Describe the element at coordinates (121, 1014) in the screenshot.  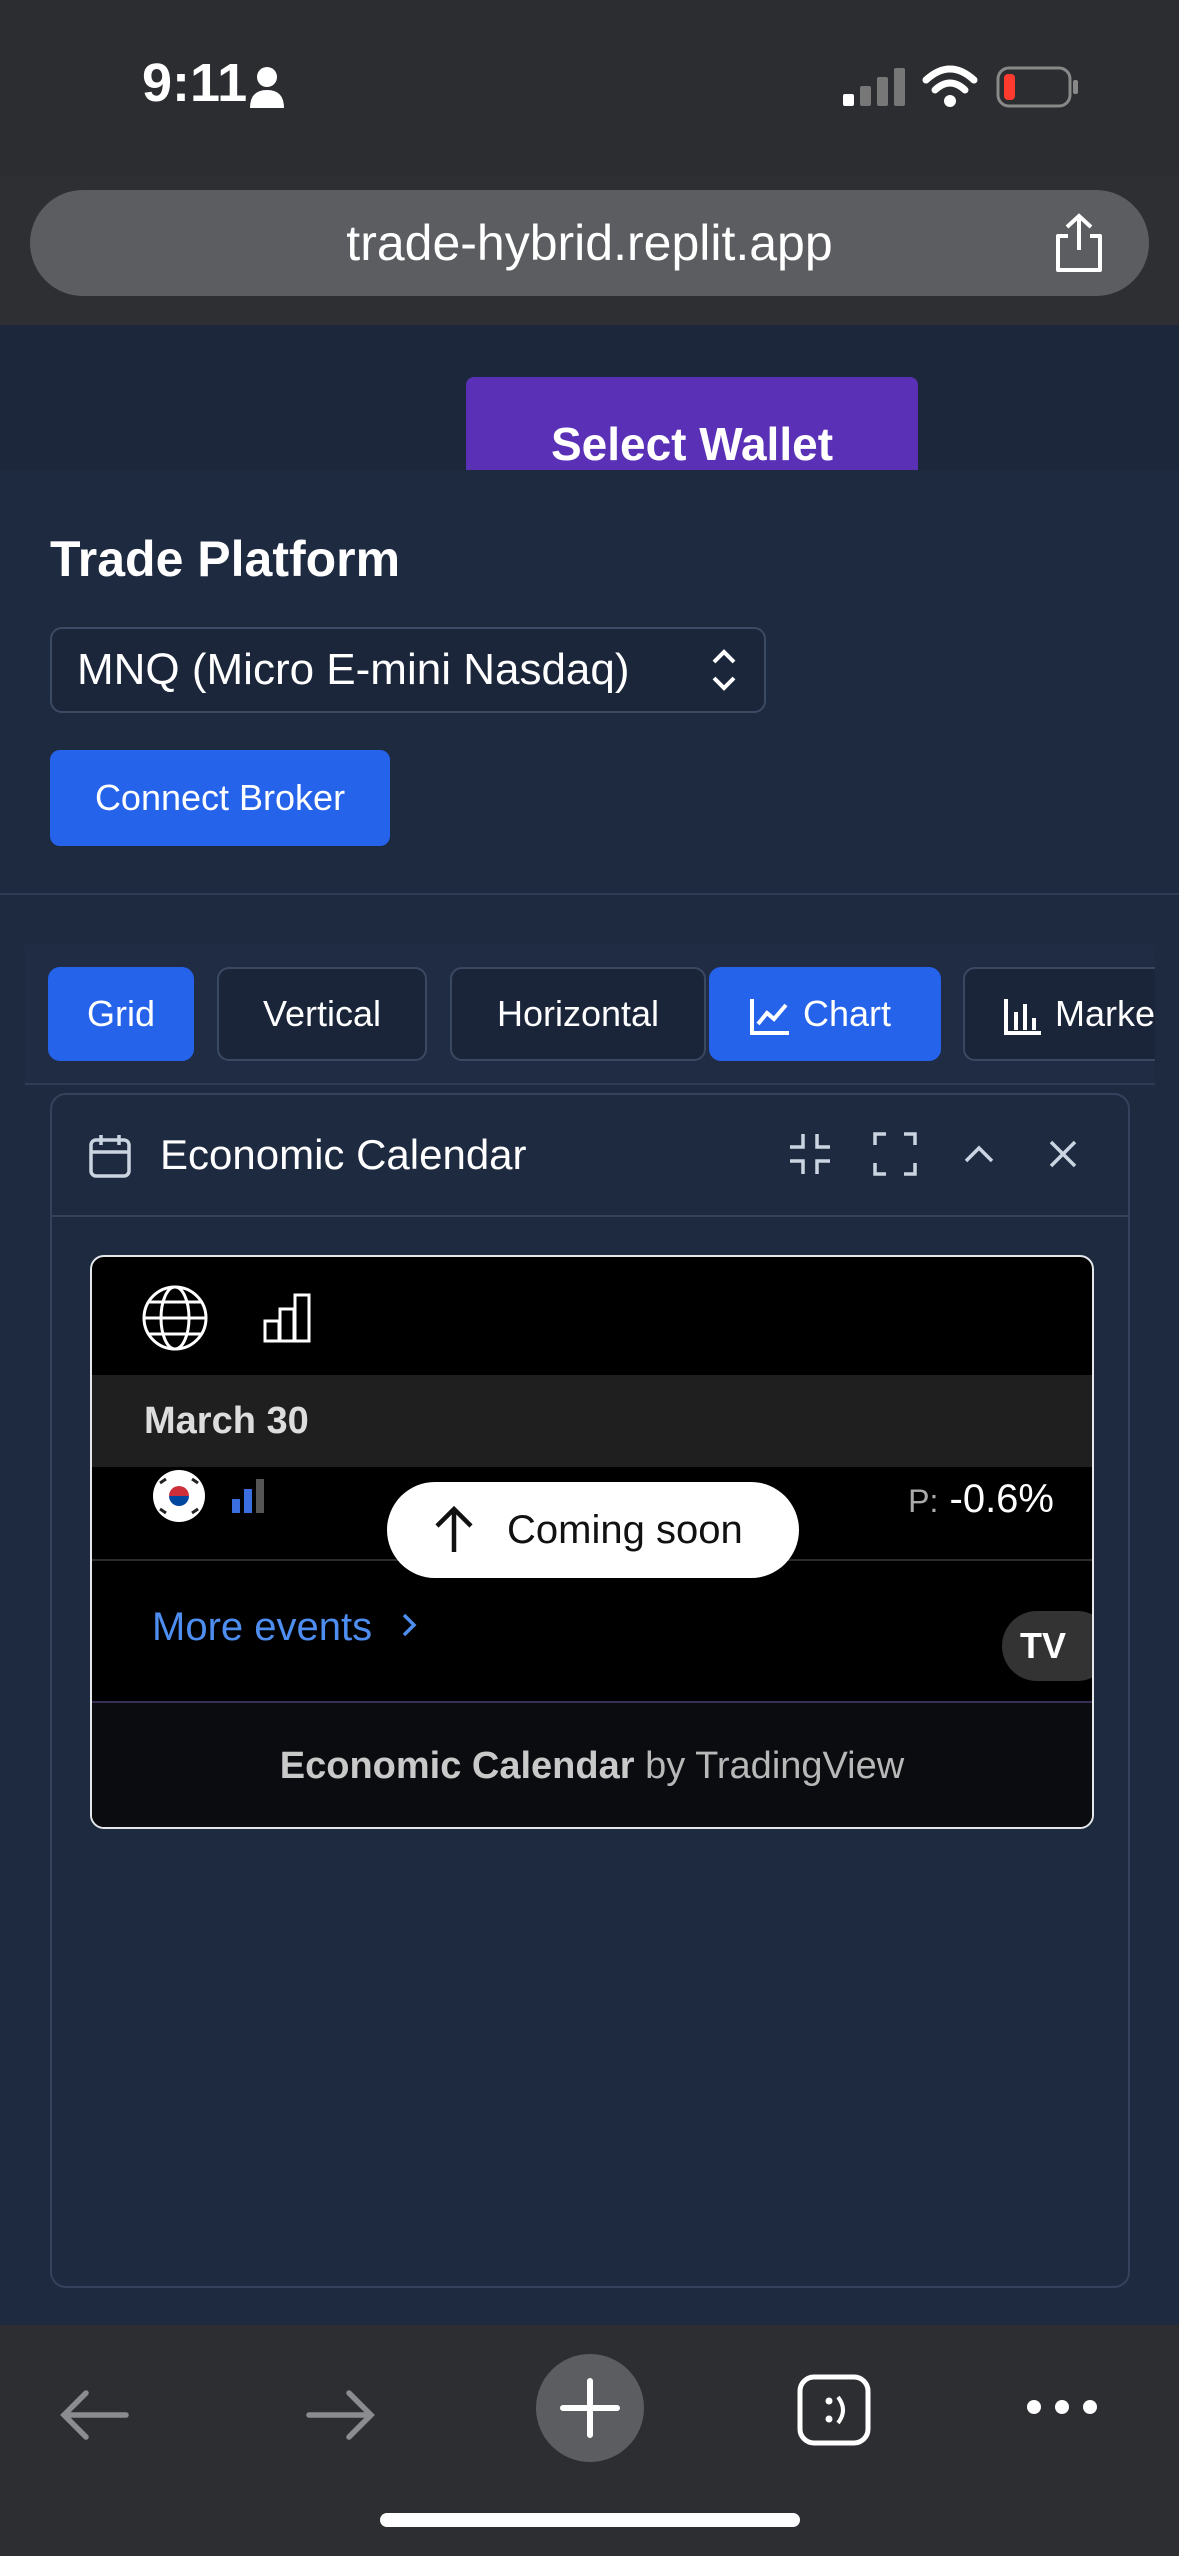
I see `tab-grid: Grid` at that location.